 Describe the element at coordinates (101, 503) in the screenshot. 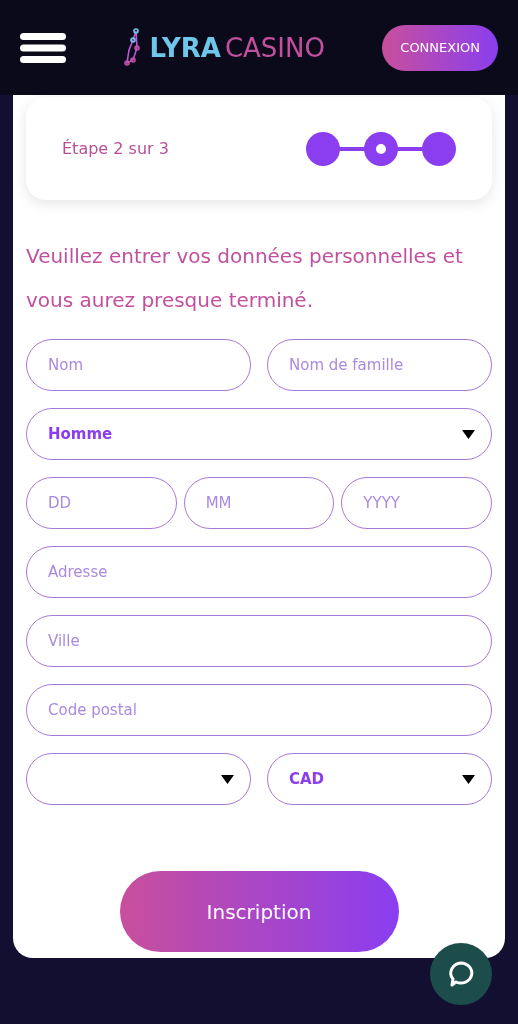

I see `text-field: DD` at that location.